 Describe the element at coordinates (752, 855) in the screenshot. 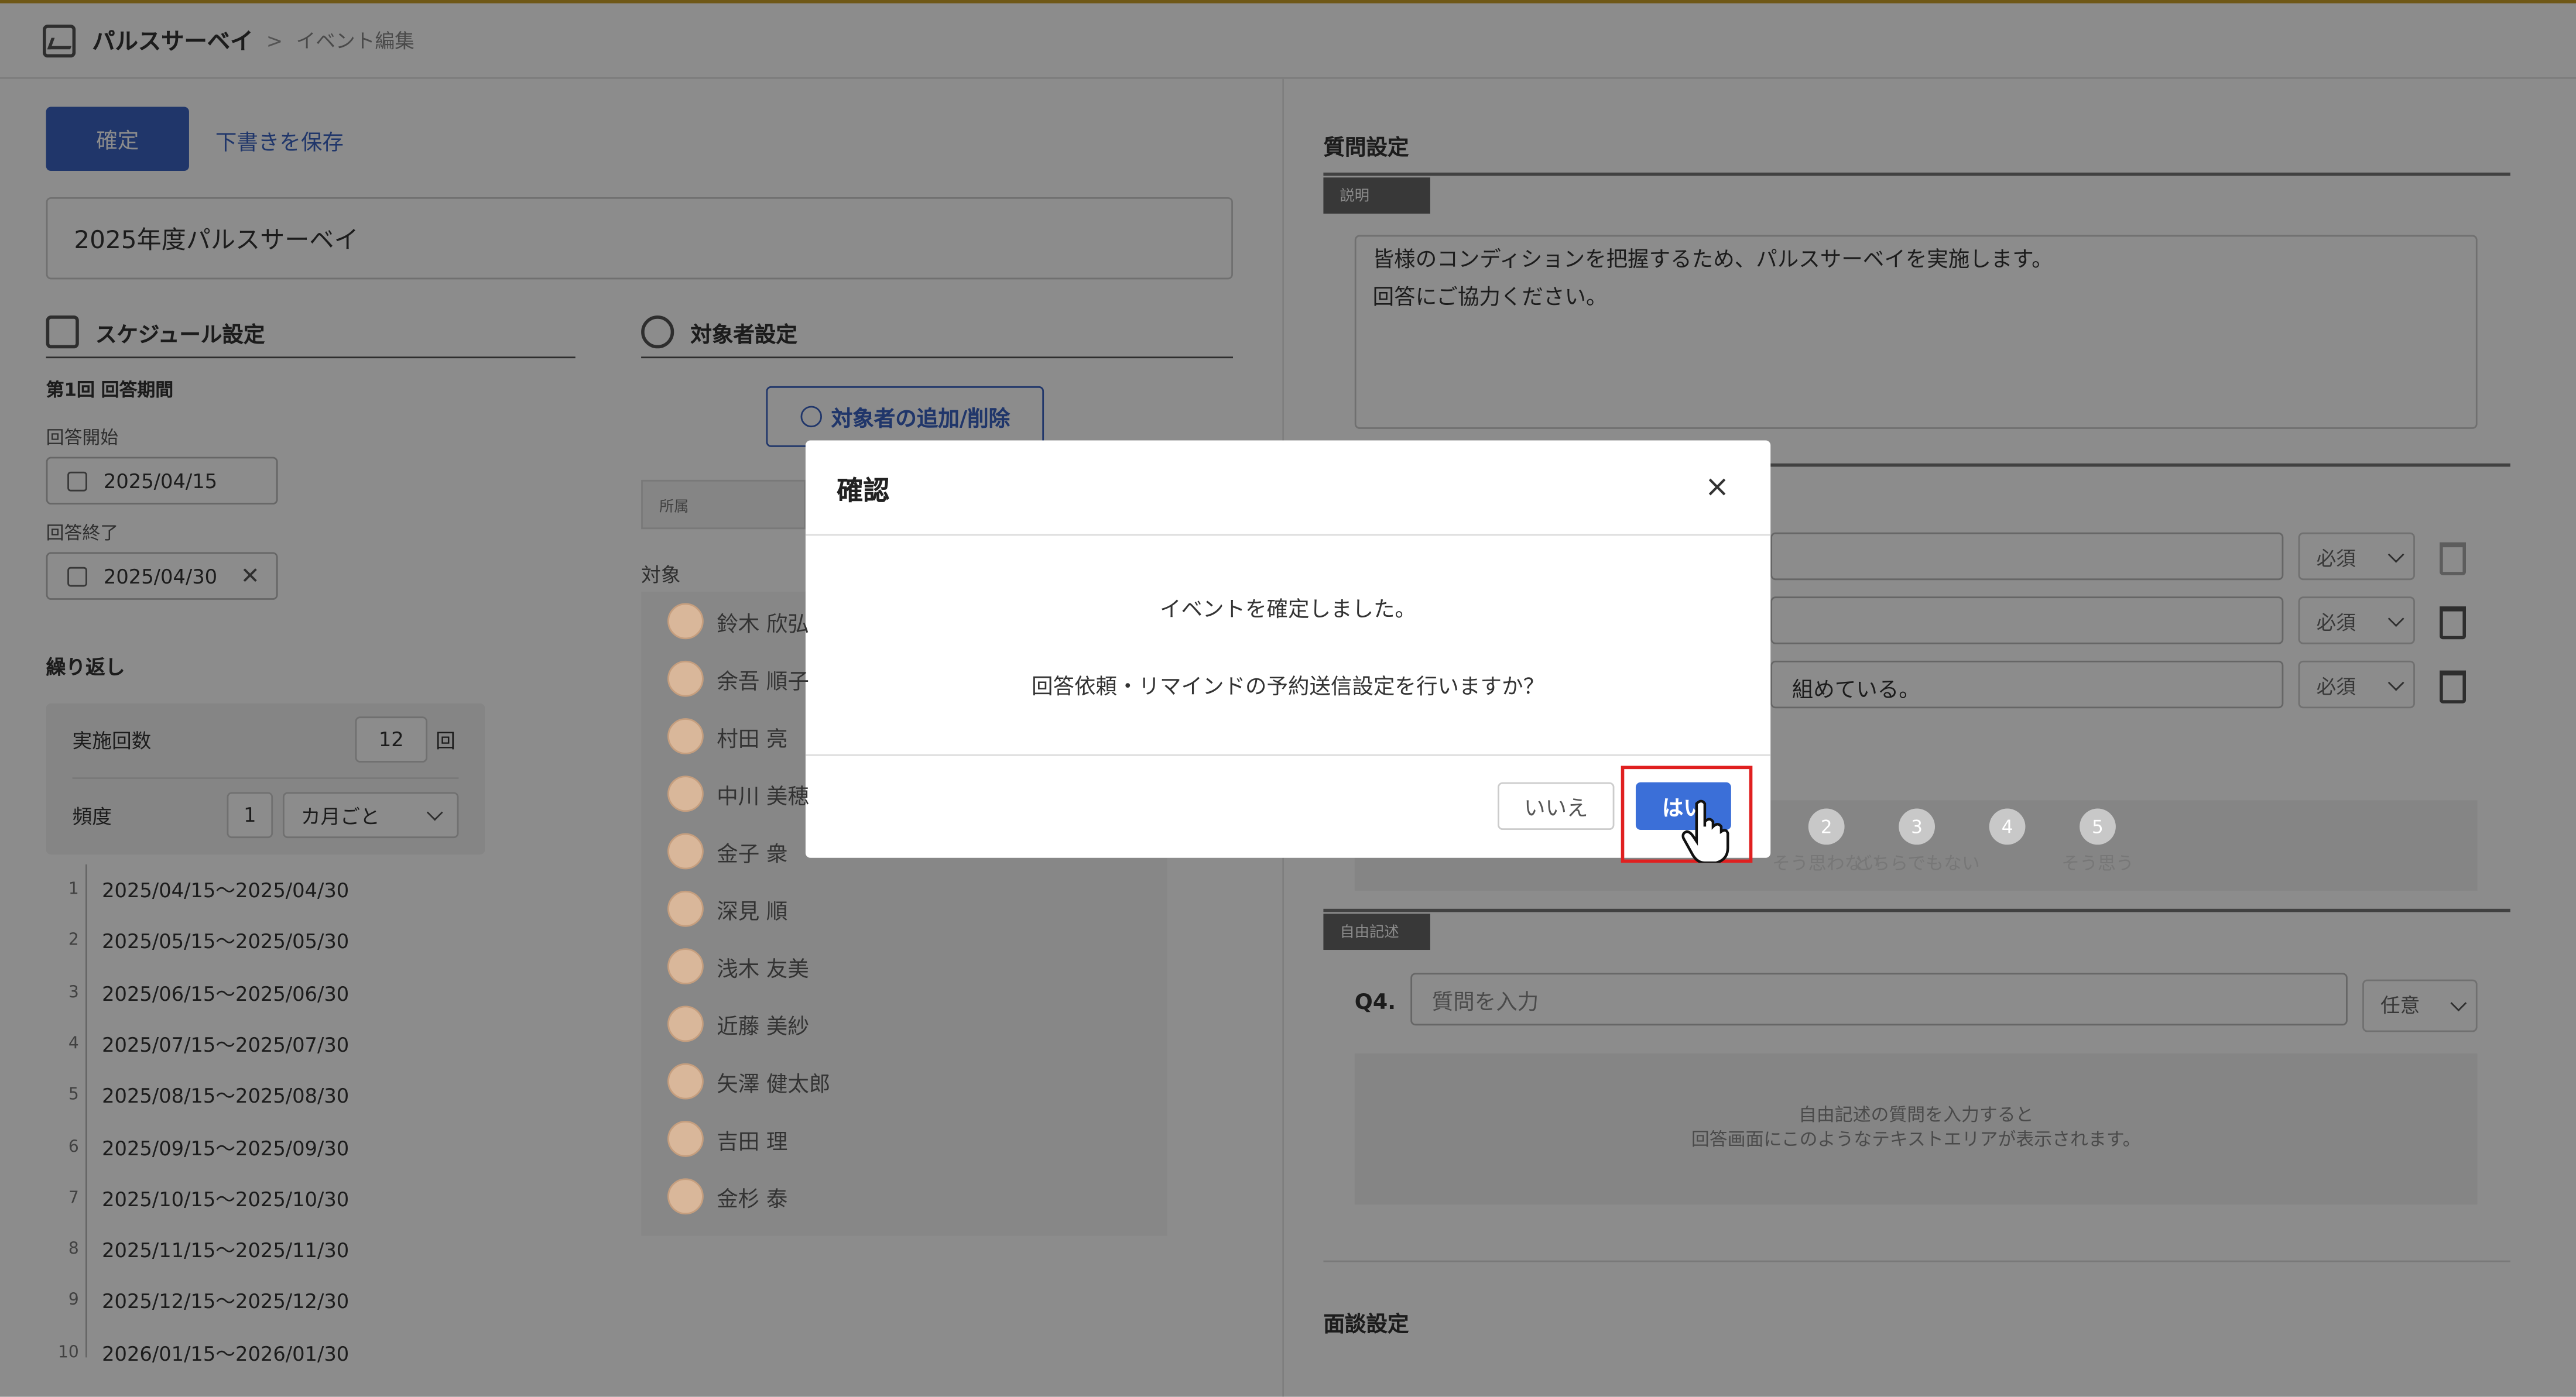

I see `person-name: 金子 衆` at that location.